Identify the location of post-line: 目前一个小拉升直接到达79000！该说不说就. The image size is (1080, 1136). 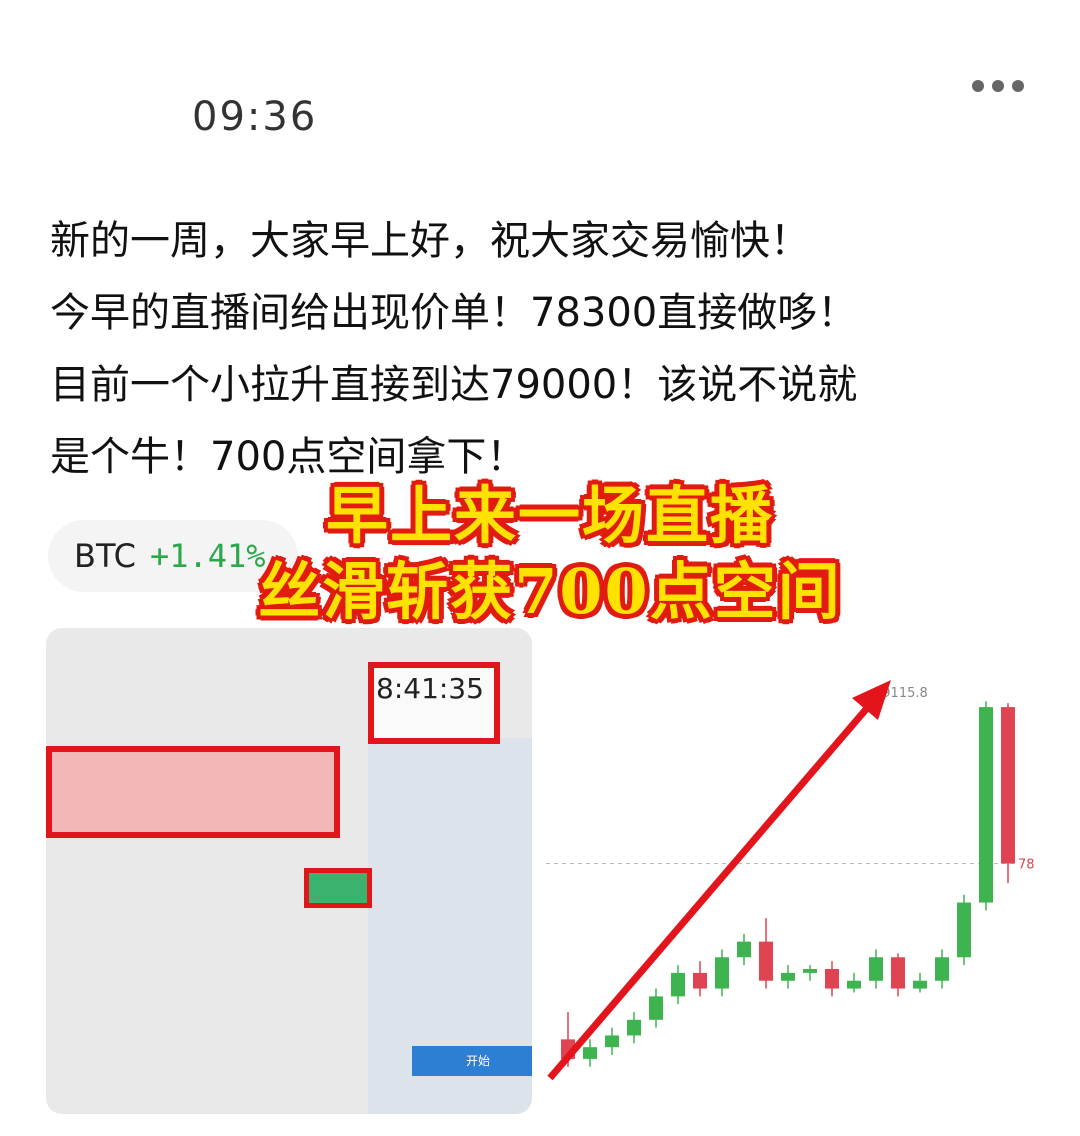
(454, 385).